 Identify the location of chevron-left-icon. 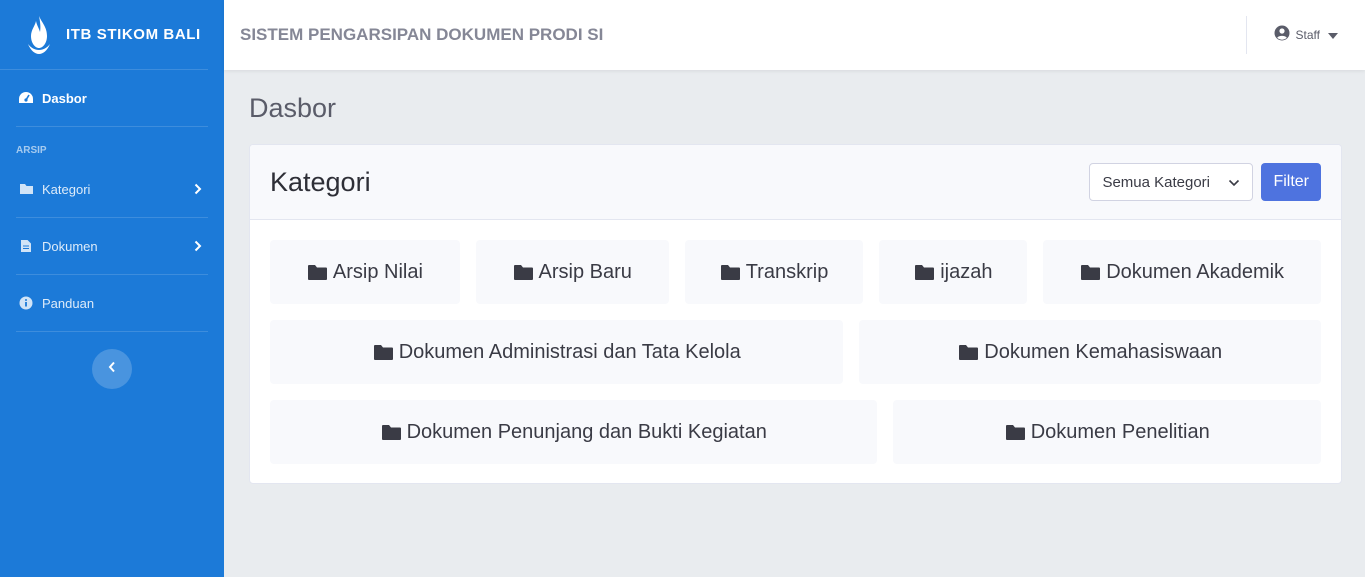
(112, 369).